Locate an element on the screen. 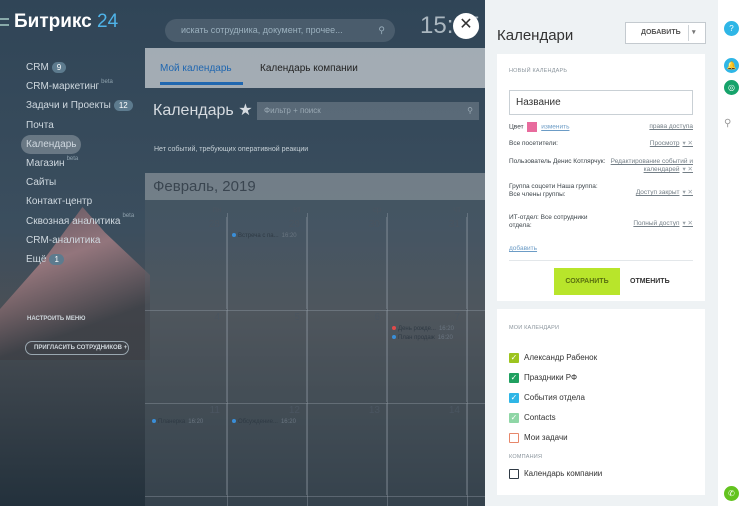 The image size is (741, 506). sidebar-item: Календарь is located at coordinates (77, 144).